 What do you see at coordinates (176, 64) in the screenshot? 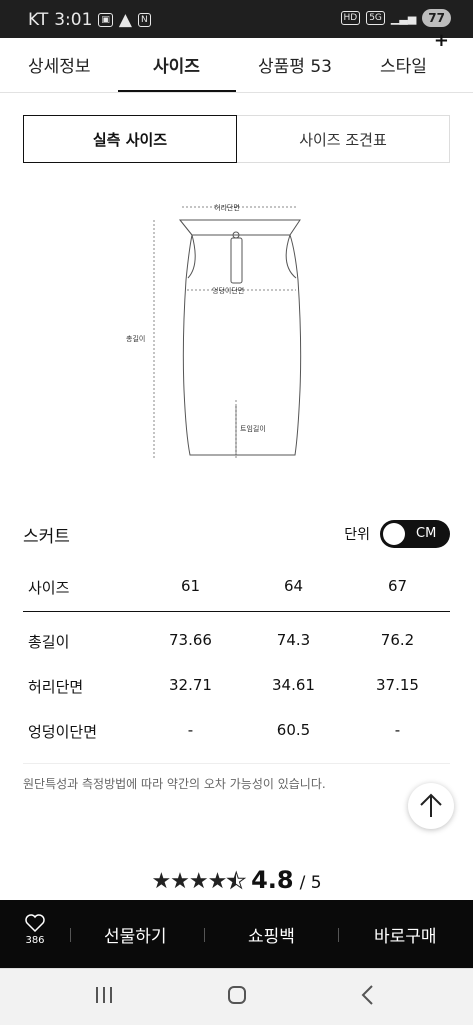
I see `tab-size: 사이즈` at bounding box center [176, 64].